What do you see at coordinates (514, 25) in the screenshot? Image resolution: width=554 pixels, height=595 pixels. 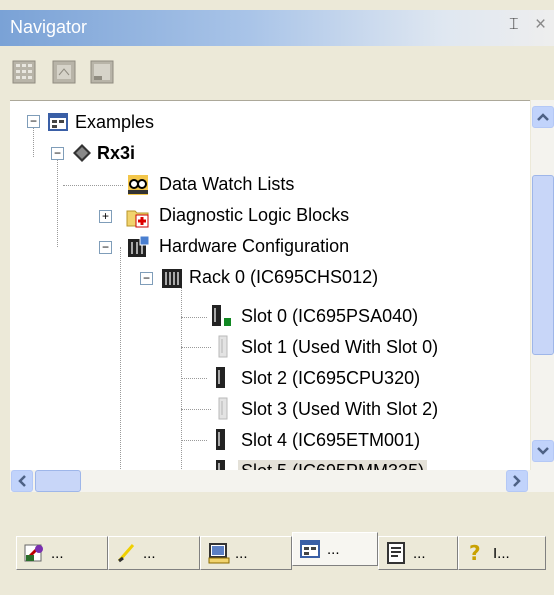 I see `pin-icon: ⌶` at bounding box center [514, 25].